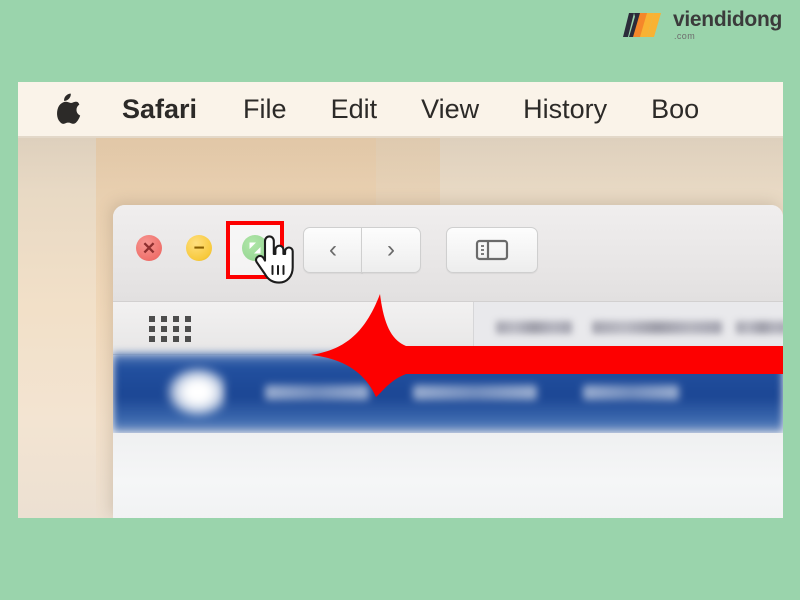  I want to click on forward-button: ›, so click(391, 250).